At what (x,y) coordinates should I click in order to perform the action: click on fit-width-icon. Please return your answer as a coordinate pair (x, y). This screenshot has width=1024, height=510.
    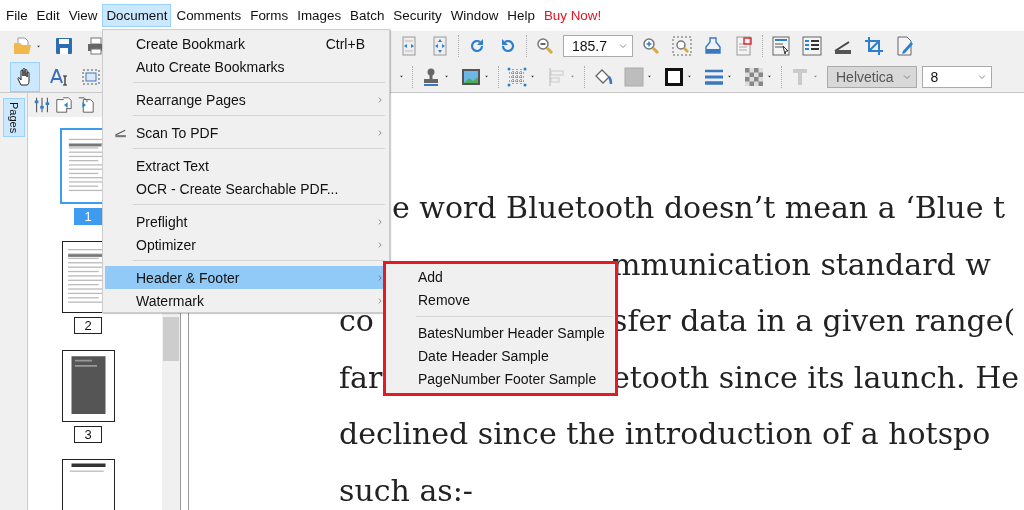
    Looking at the image, I should click on (409, 46).